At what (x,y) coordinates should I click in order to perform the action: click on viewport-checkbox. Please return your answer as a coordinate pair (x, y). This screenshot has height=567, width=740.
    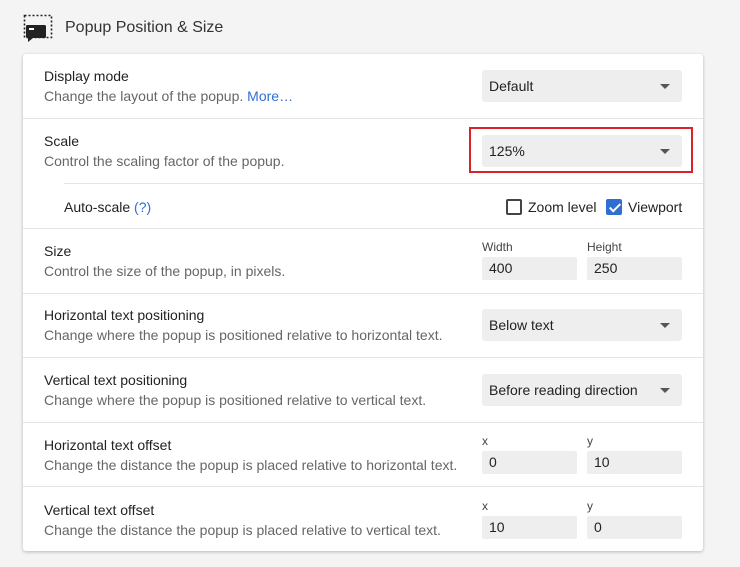
    Looking at the image, I should click on (614, 207).